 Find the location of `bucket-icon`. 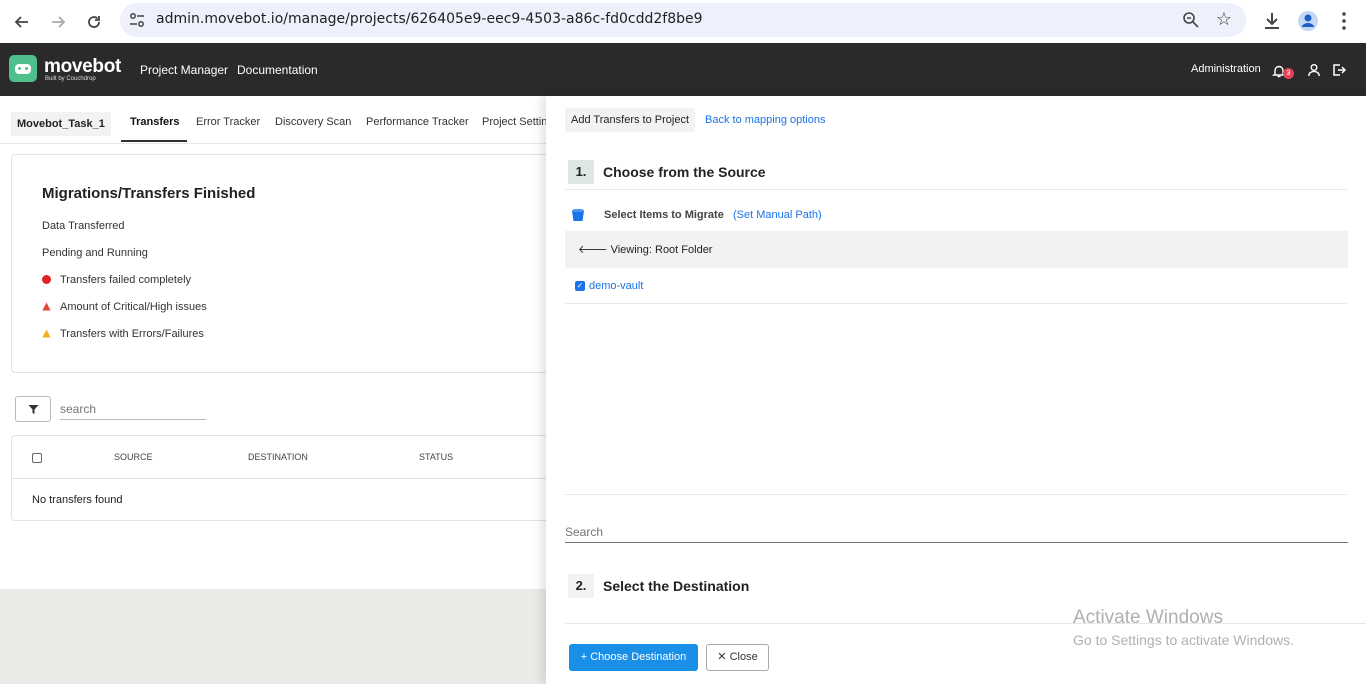

bucket-icon is located at coordinates (578, 214).